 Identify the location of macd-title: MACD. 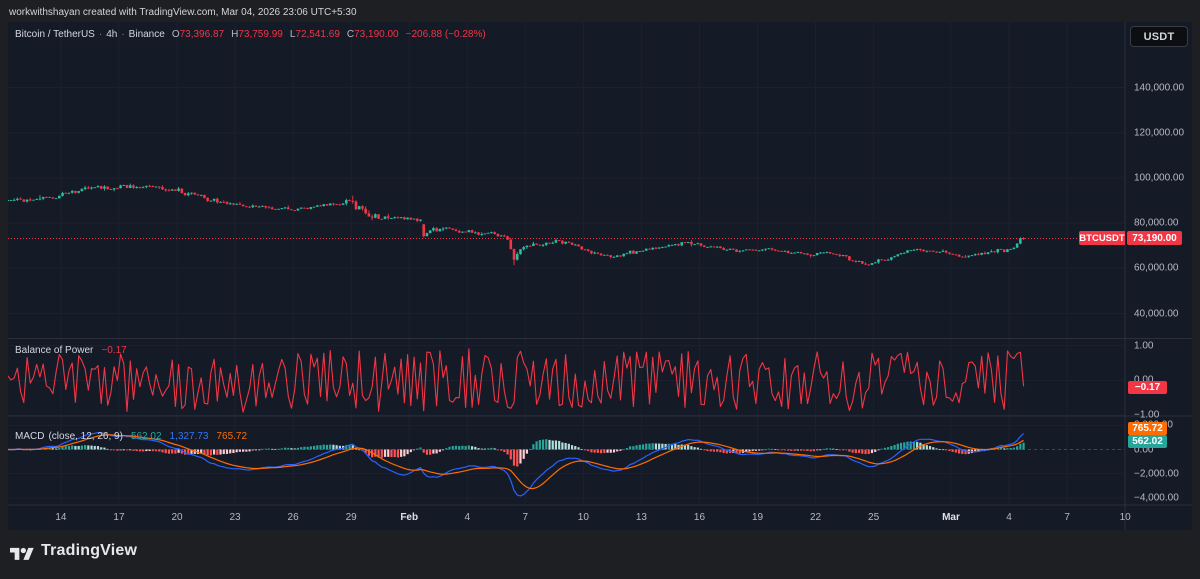
(29, 436).